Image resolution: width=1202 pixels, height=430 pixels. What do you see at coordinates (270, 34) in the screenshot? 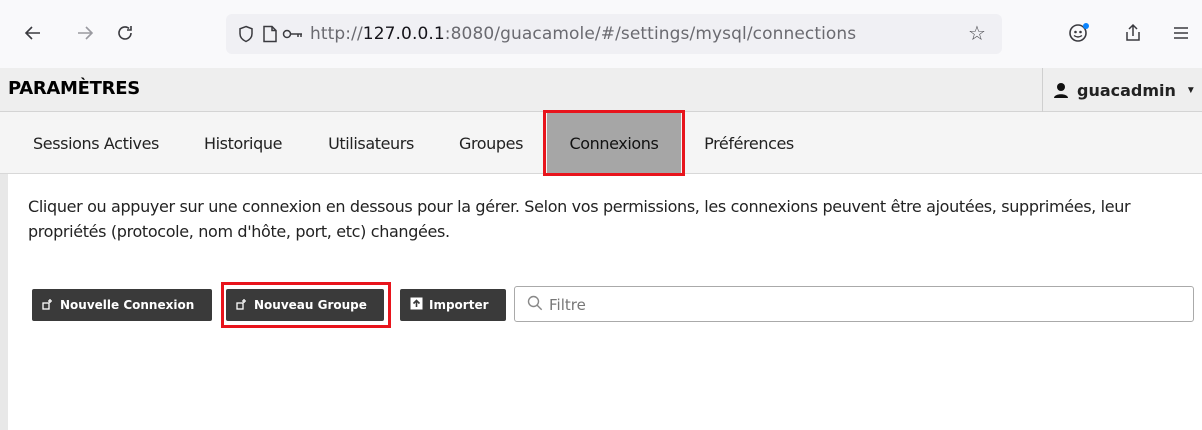
I see `page-icon` at bounding box center [270, 34].